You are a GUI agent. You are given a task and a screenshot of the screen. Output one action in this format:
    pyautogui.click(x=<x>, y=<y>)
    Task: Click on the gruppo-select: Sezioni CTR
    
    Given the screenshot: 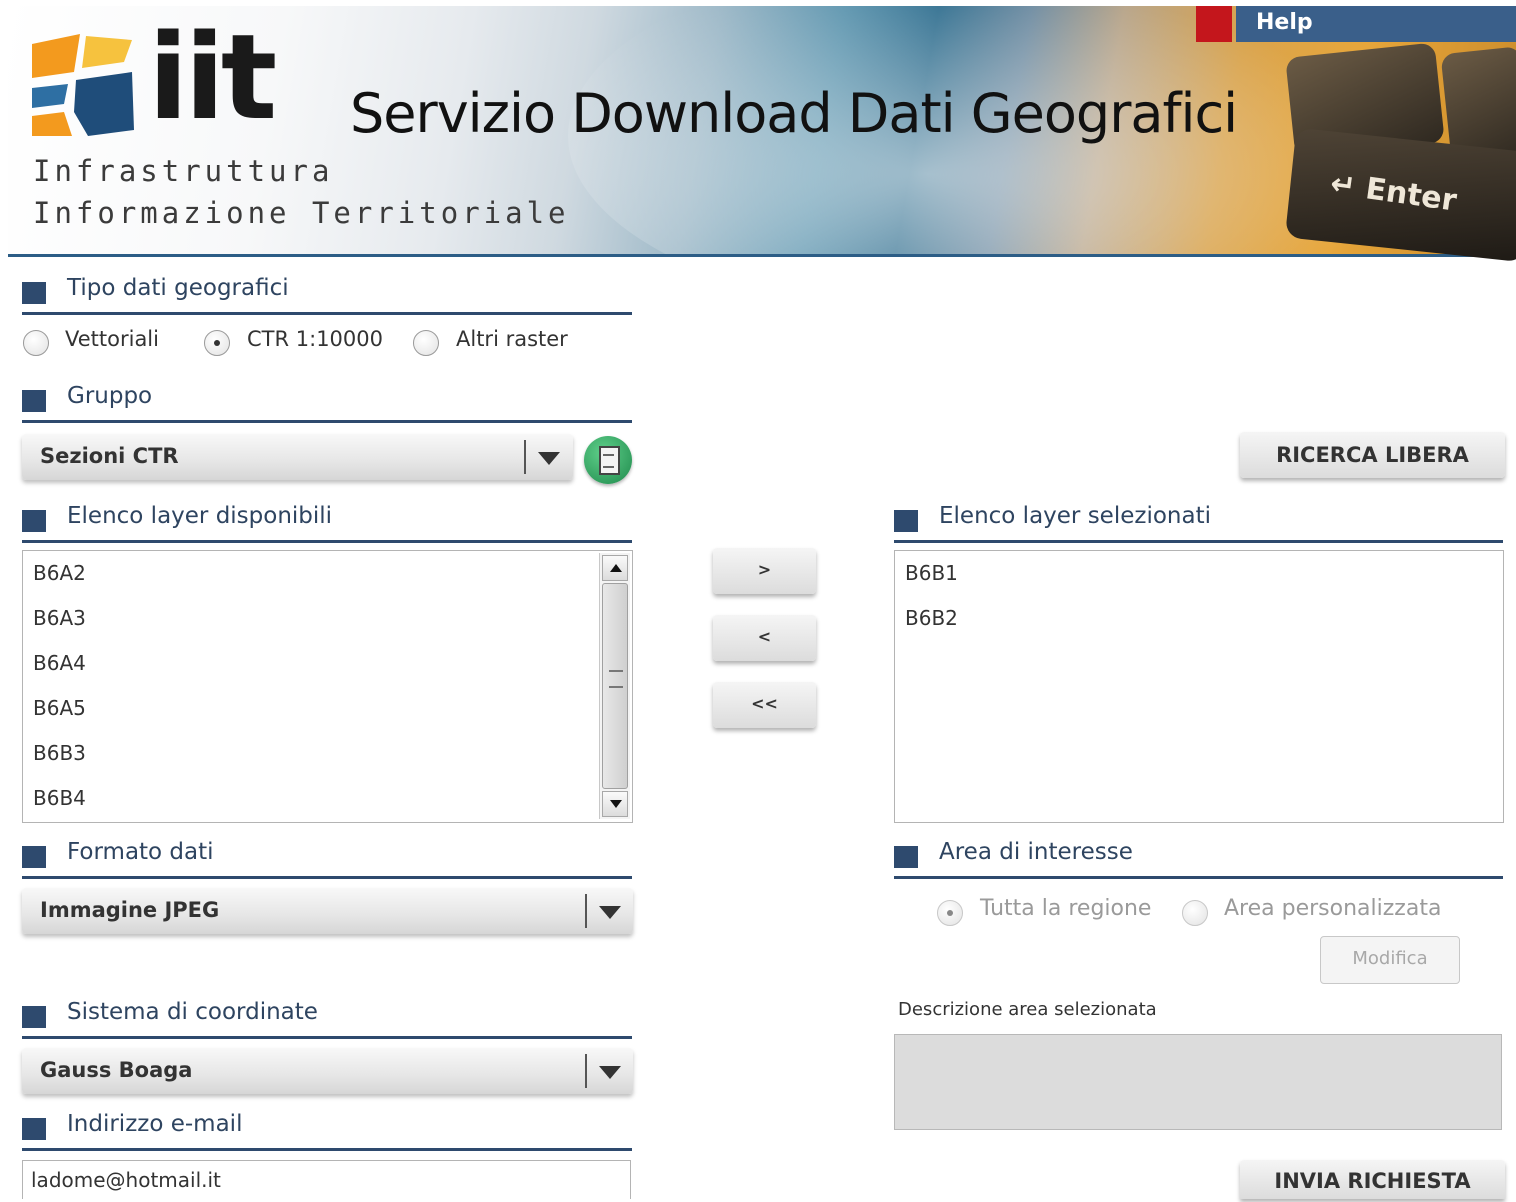 What is the action you would take?
    pyautogui.click(x=297, y=457)
    